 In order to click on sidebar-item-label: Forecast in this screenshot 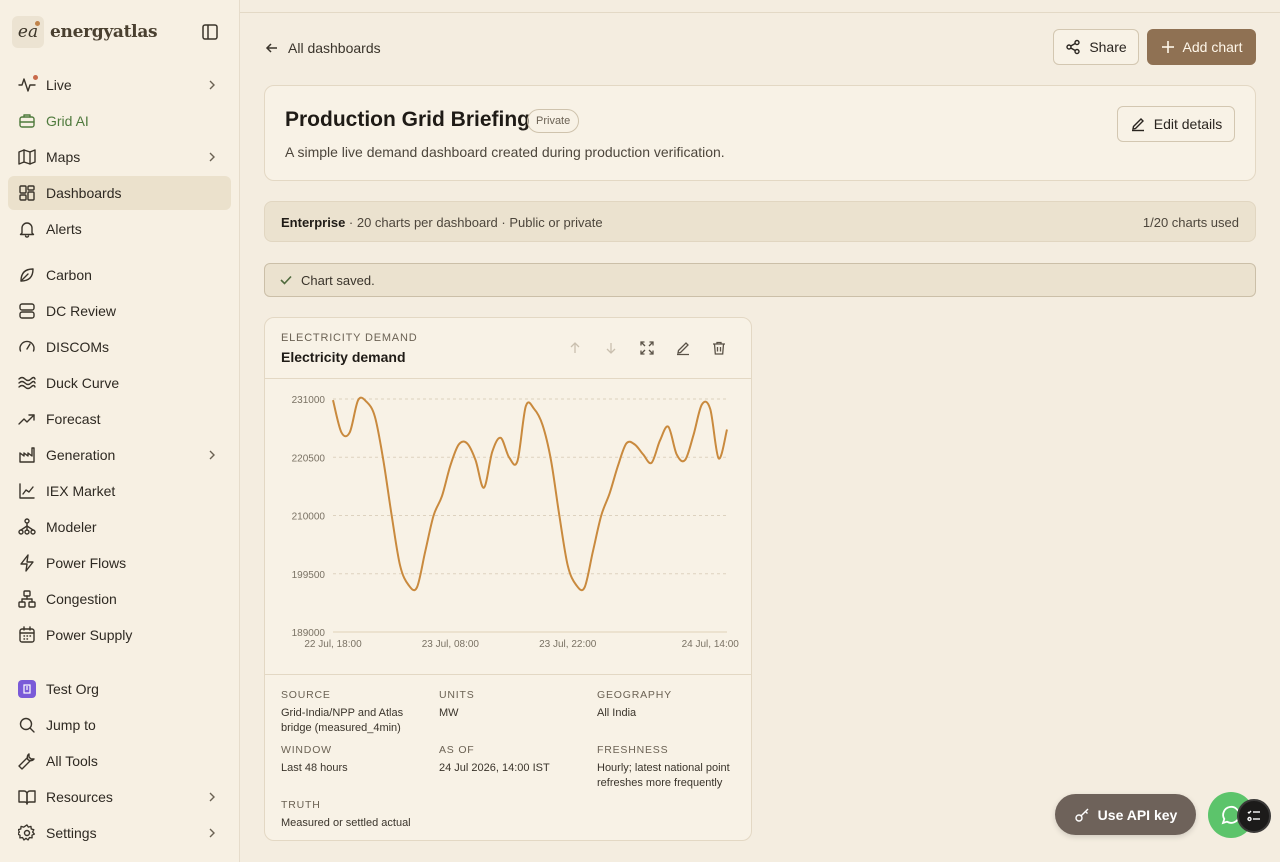, I will do `click(73, 419)`.